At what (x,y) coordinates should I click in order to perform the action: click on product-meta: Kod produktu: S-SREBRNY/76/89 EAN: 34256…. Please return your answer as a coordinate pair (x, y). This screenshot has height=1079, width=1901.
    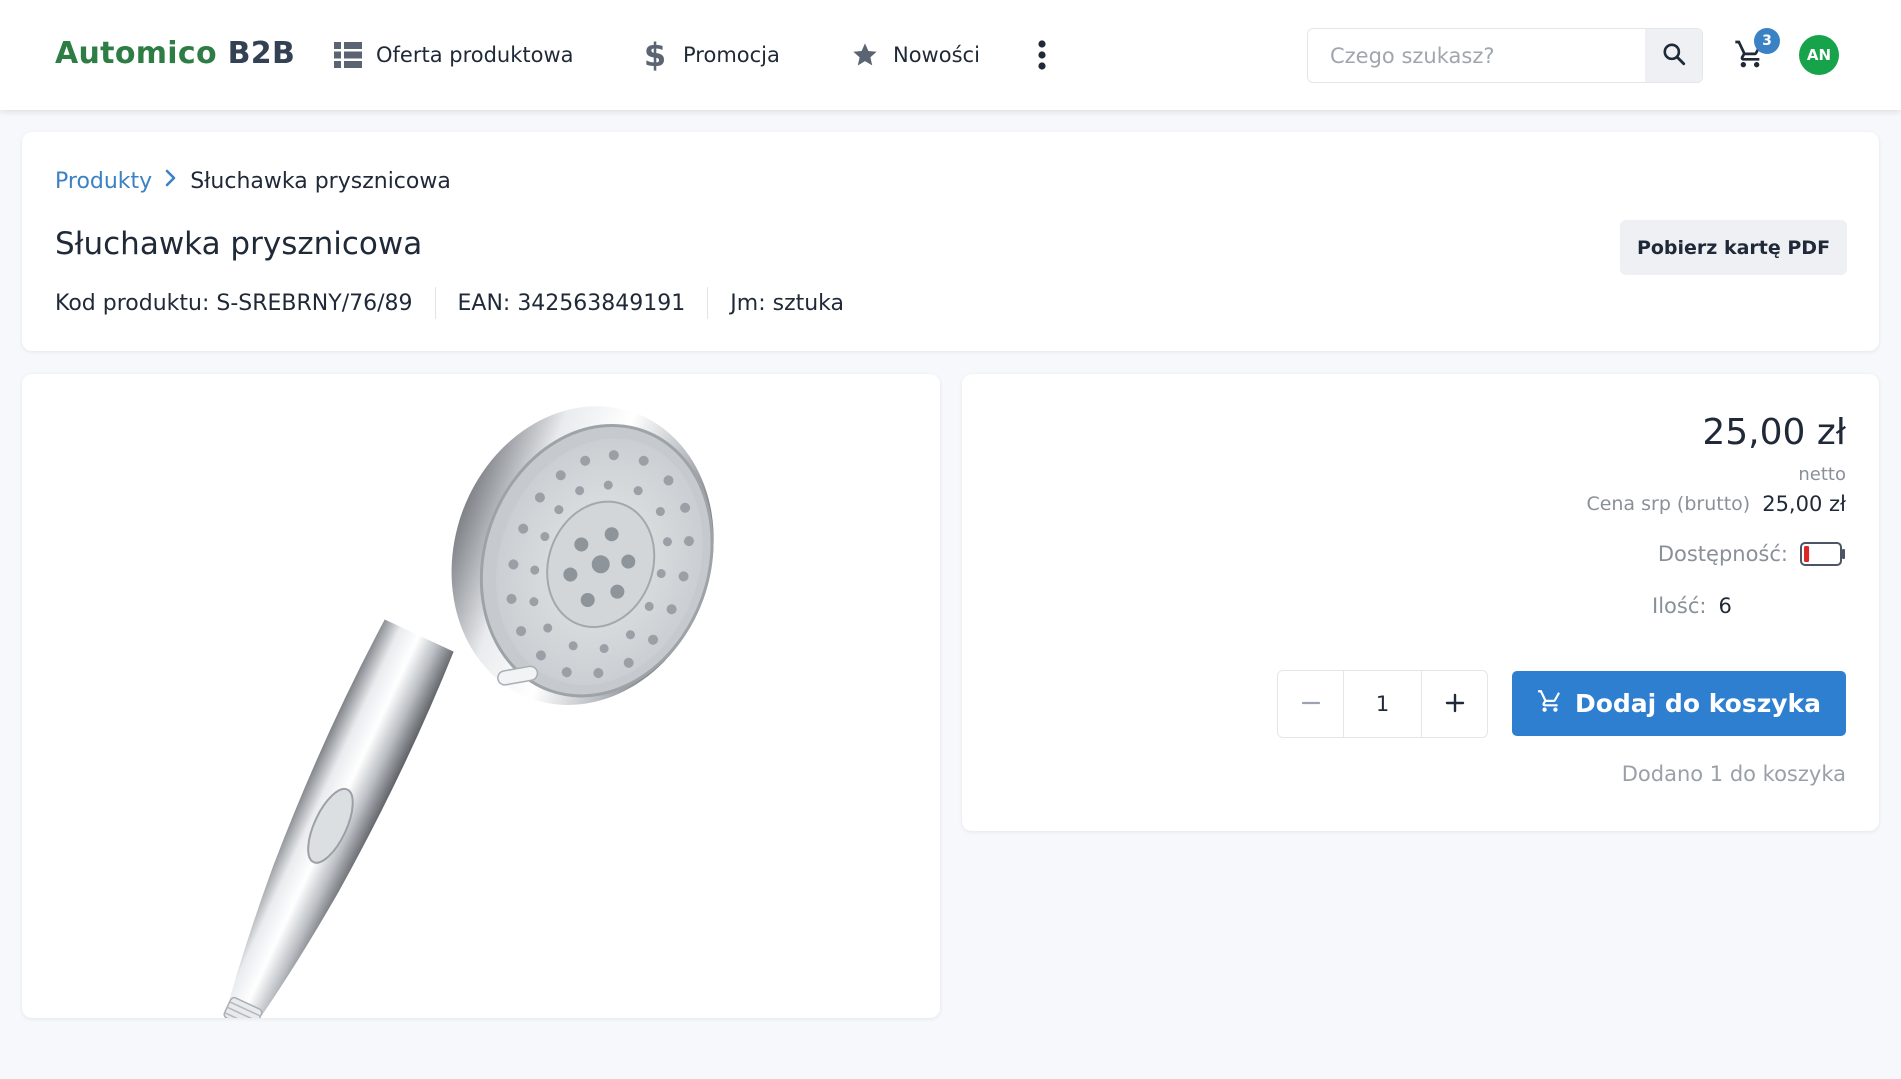
    Looking at the image, I should click on (449, 303).